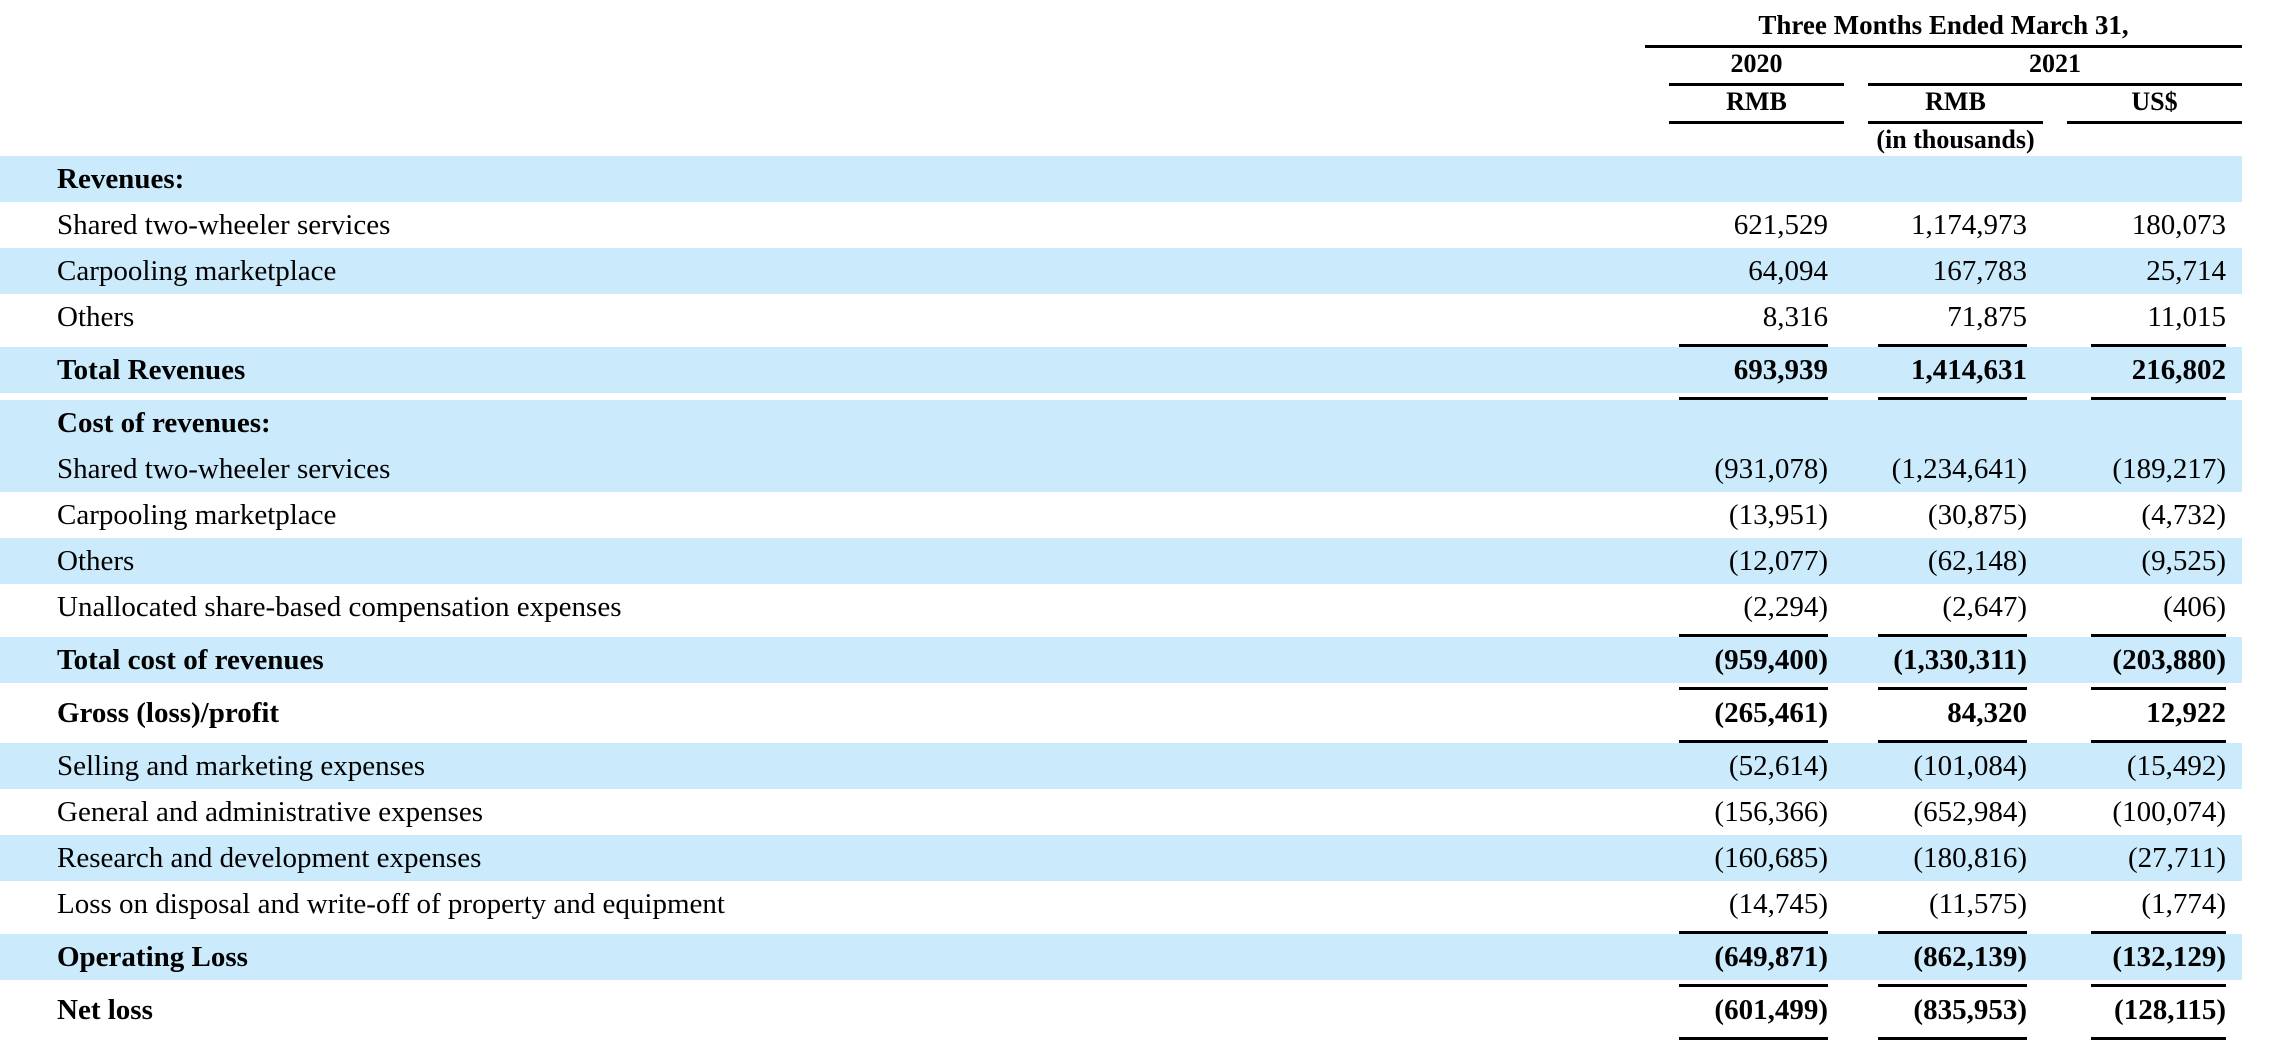 Image resolution: width=2294 pixels, height=1040 pixels. Describe the element at coordinates (1780, 225) in the screenshot. I see `row-value-rmb-2020: 621,529` at that location.